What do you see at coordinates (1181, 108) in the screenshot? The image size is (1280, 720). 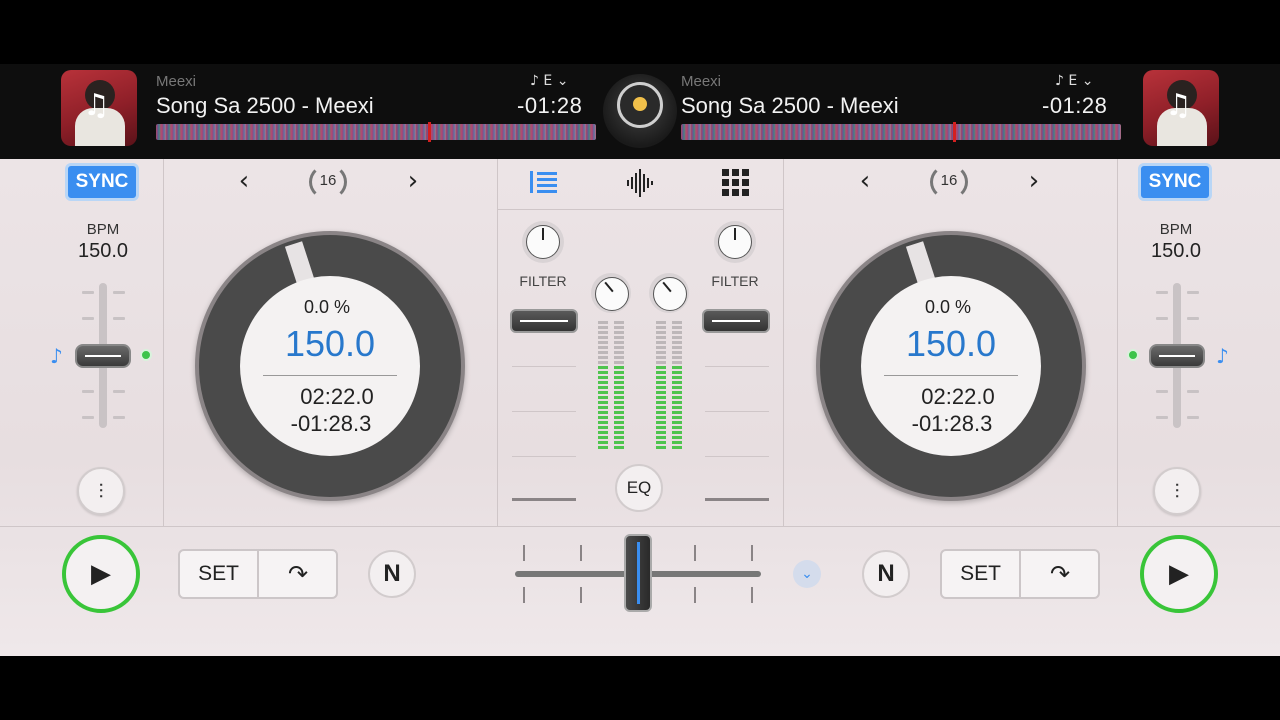 I see `album-art-deck-b: ♫` at bounding box center [1181, 108].